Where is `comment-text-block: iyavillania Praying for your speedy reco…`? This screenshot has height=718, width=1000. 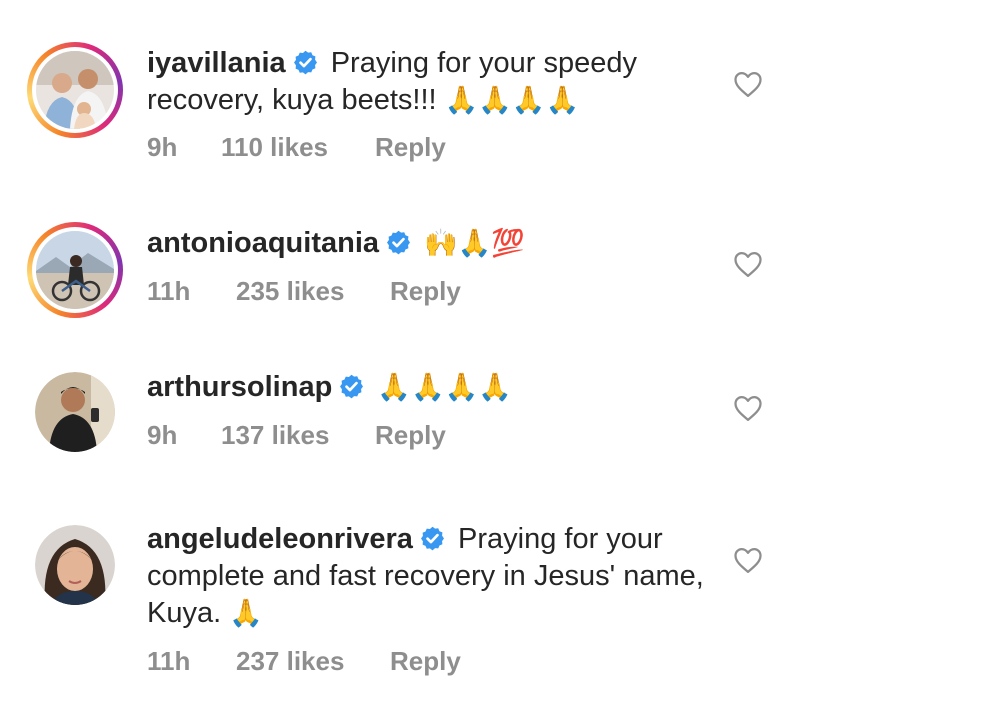 comment-text-block: iyavillania Praying for your speedy reco… is located at coordinates (427, 82).